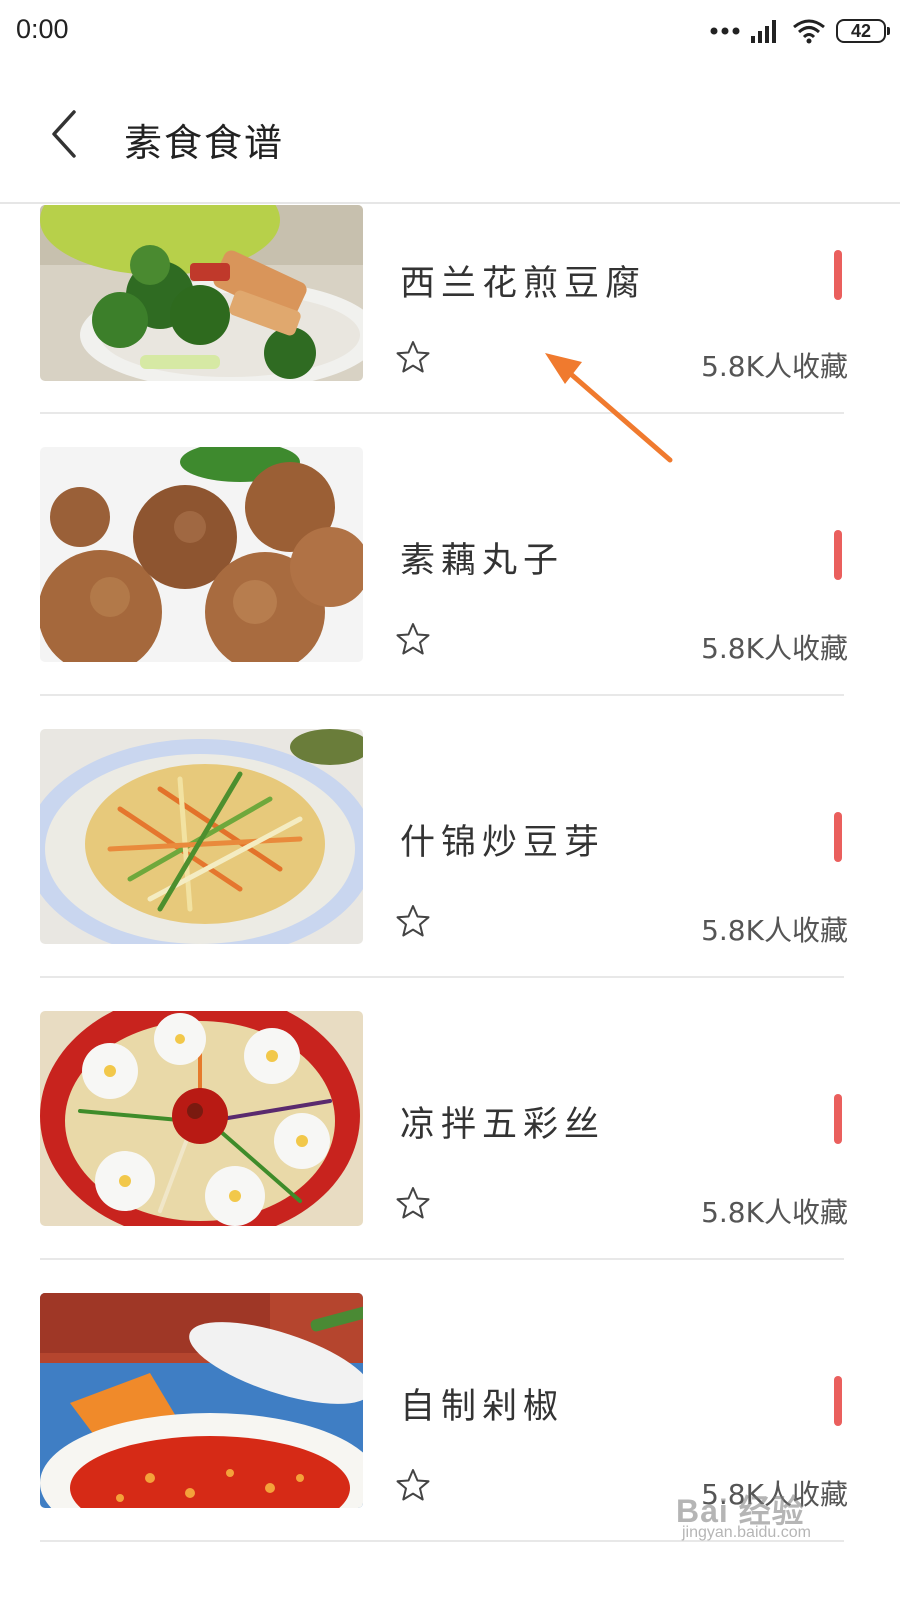  I want to click on wifi-icon, so click(809, 31).